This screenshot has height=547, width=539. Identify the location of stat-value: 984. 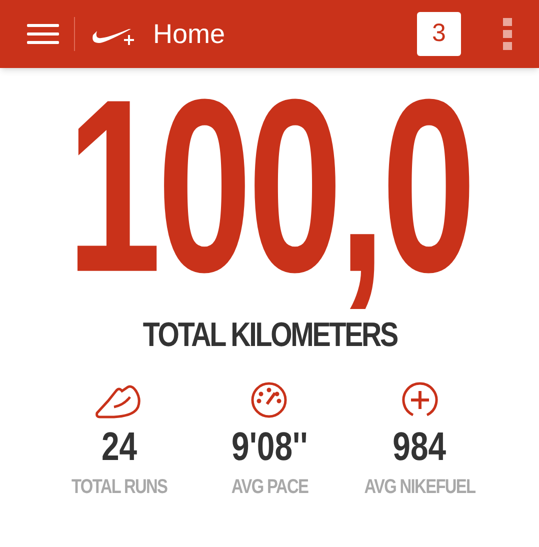
(420, 447).